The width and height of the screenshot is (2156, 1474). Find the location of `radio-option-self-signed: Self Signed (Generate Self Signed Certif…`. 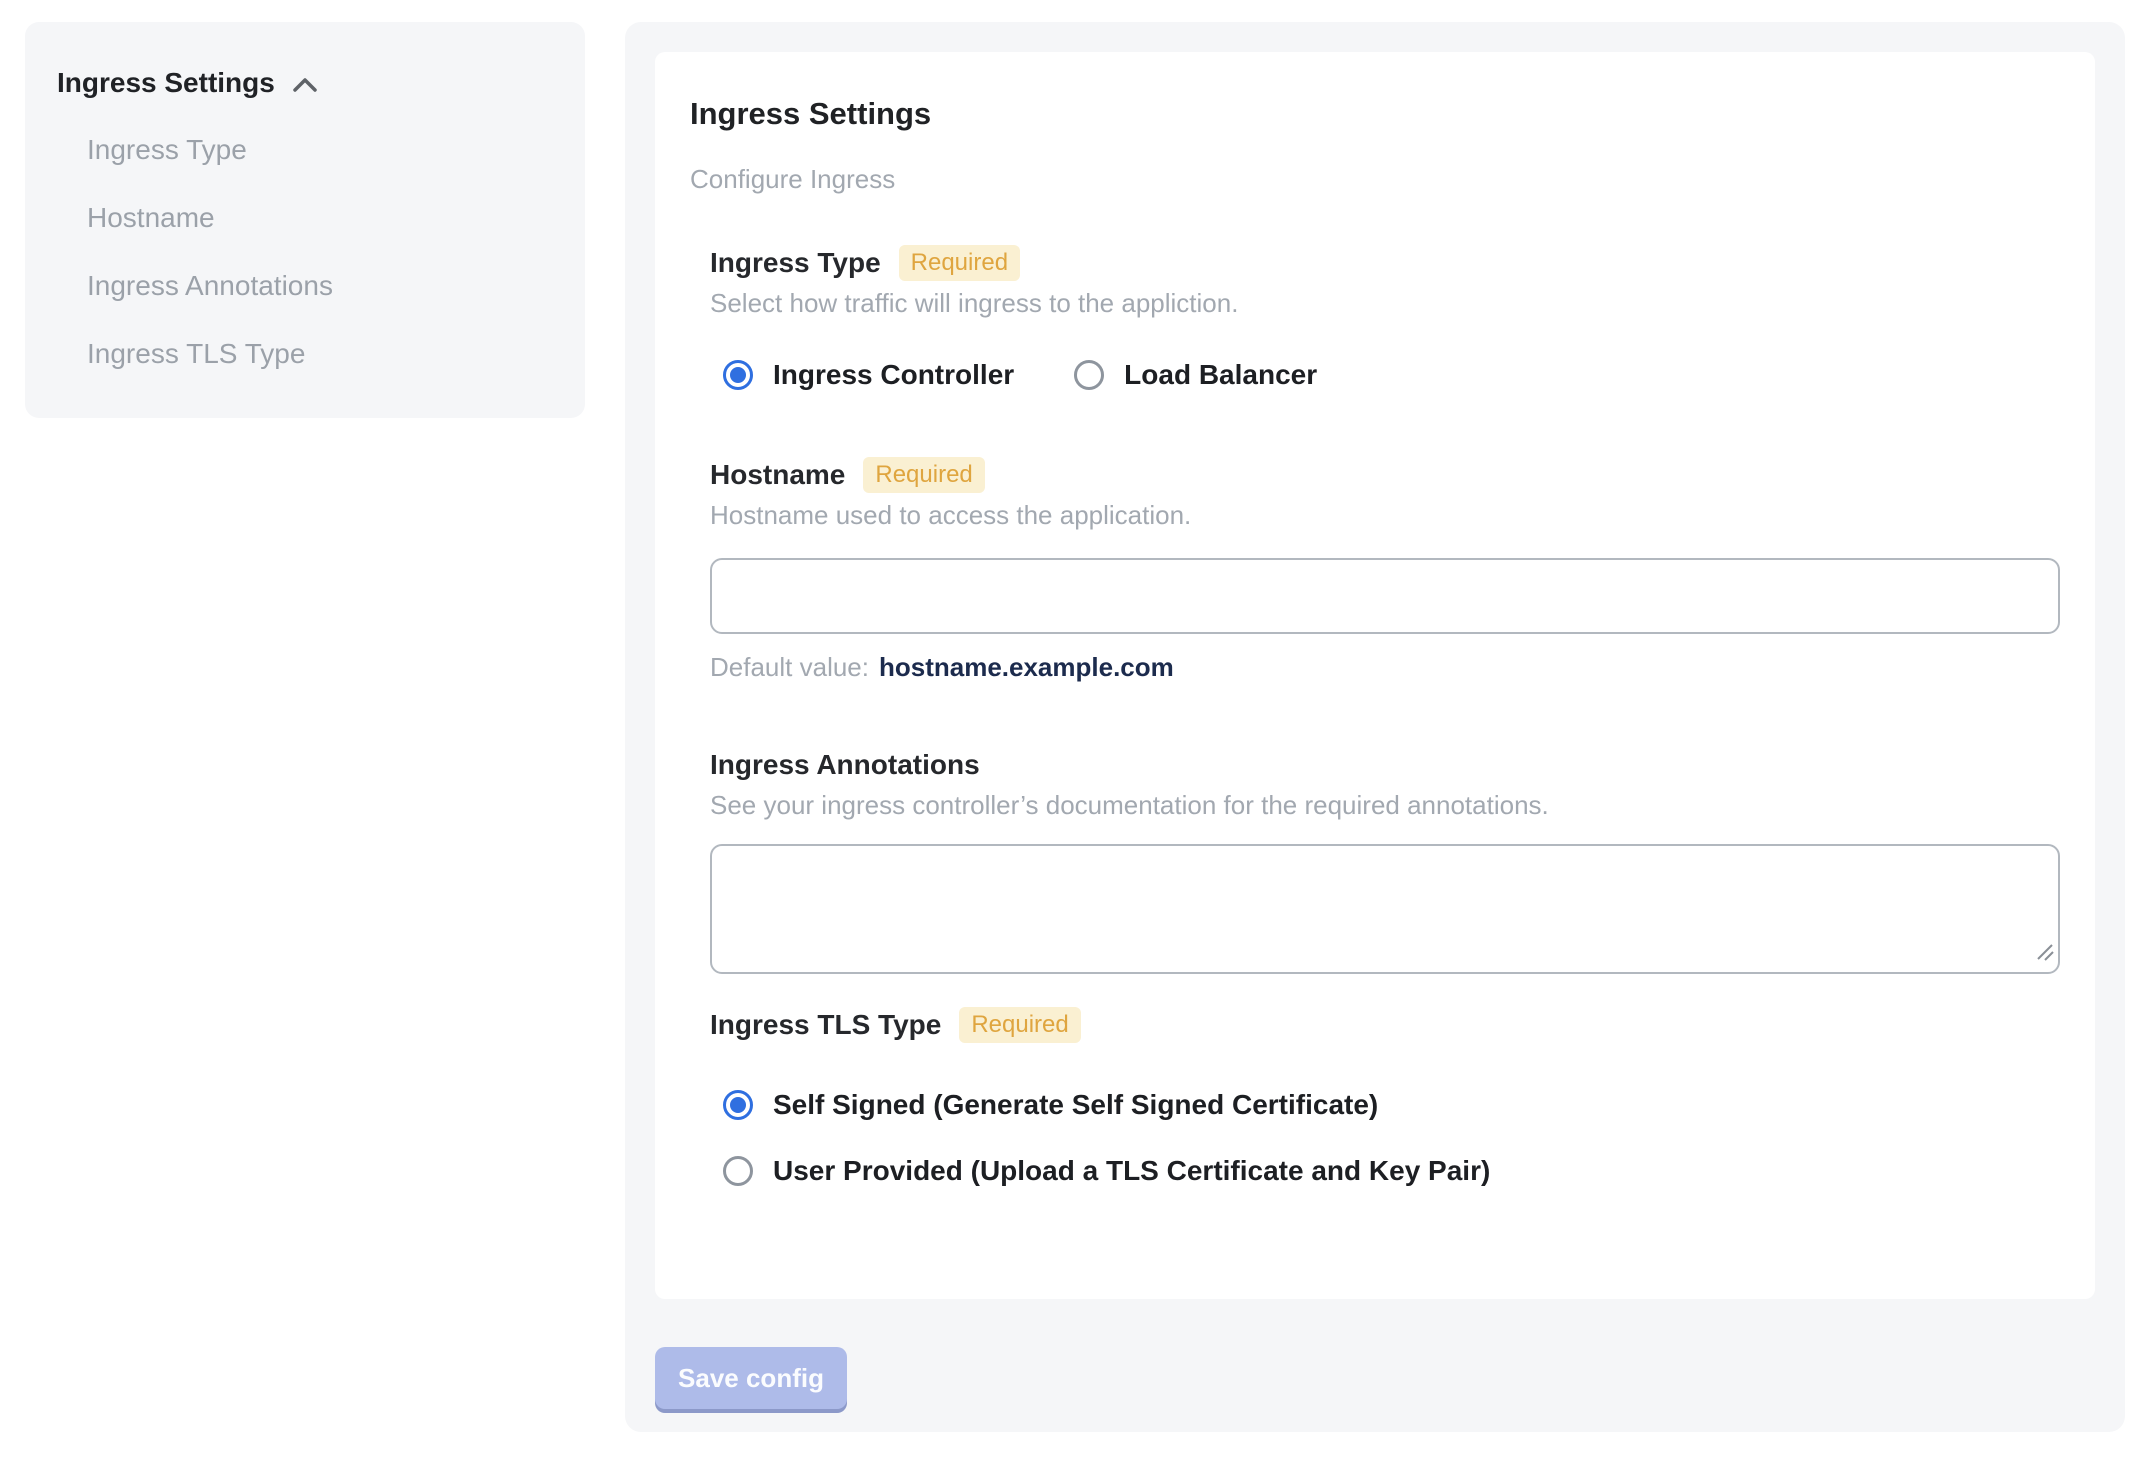

radio-option-self-signed: Self Signed (Generate Self Signed Certif… is located at coordinates (1391, 1105).